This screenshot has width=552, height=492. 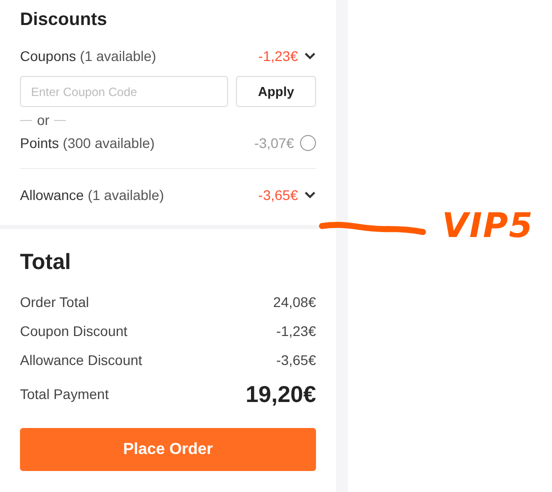 I want to click on coupon-code-field: Enter Coupon Code, so click(x=124, y=91).